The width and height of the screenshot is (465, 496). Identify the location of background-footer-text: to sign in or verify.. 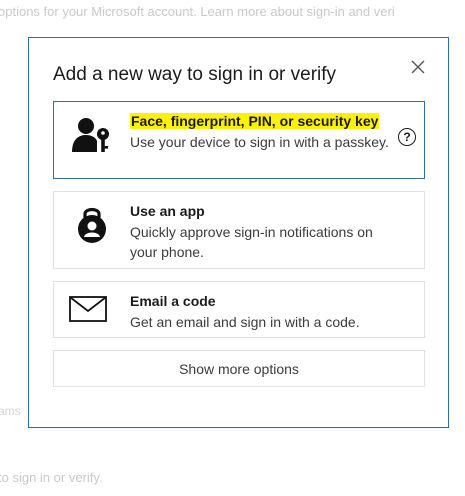
(51, 477).